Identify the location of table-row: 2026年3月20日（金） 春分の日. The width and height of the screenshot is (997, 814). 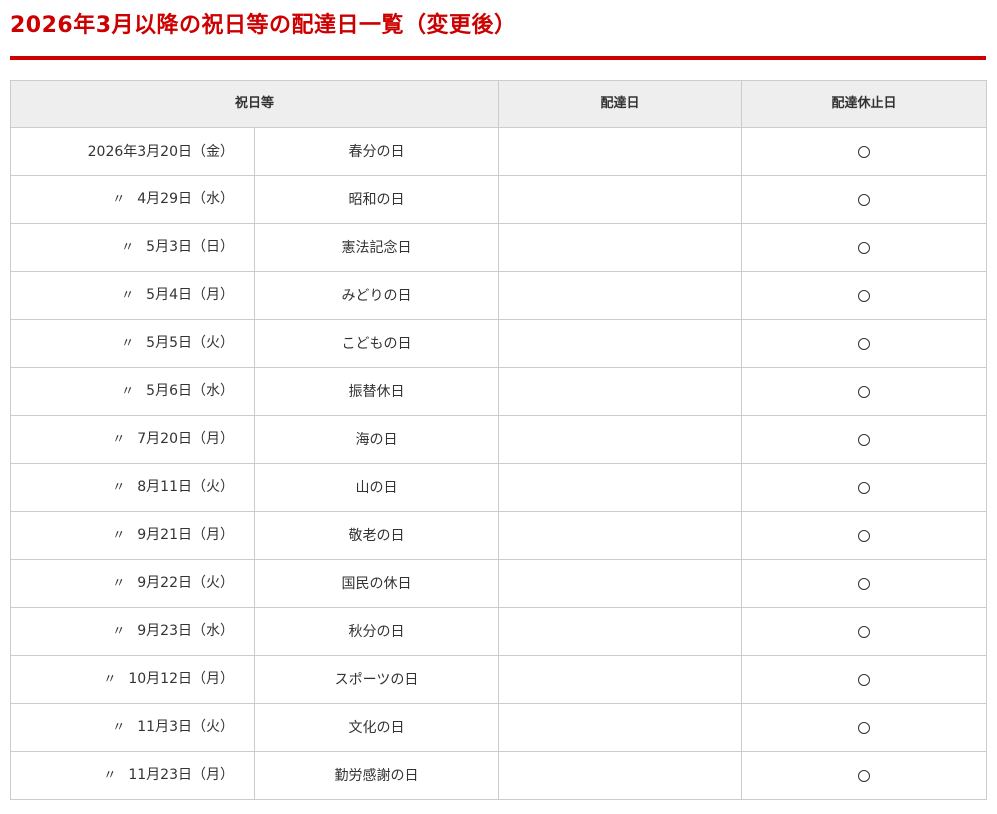
(499, 151).